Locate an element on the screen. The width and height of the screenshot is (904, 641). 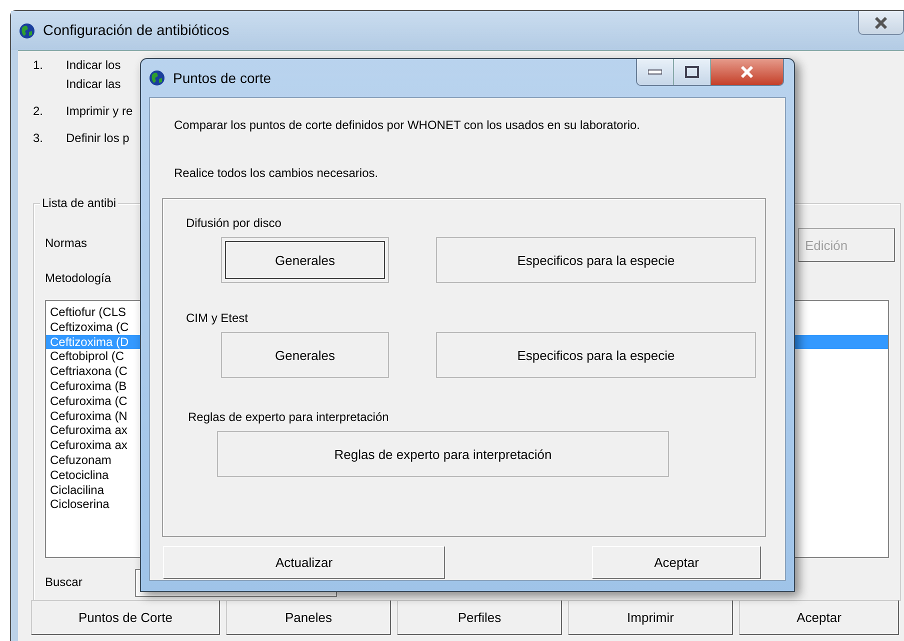
minimize-button is located at coordinates (655, 72).